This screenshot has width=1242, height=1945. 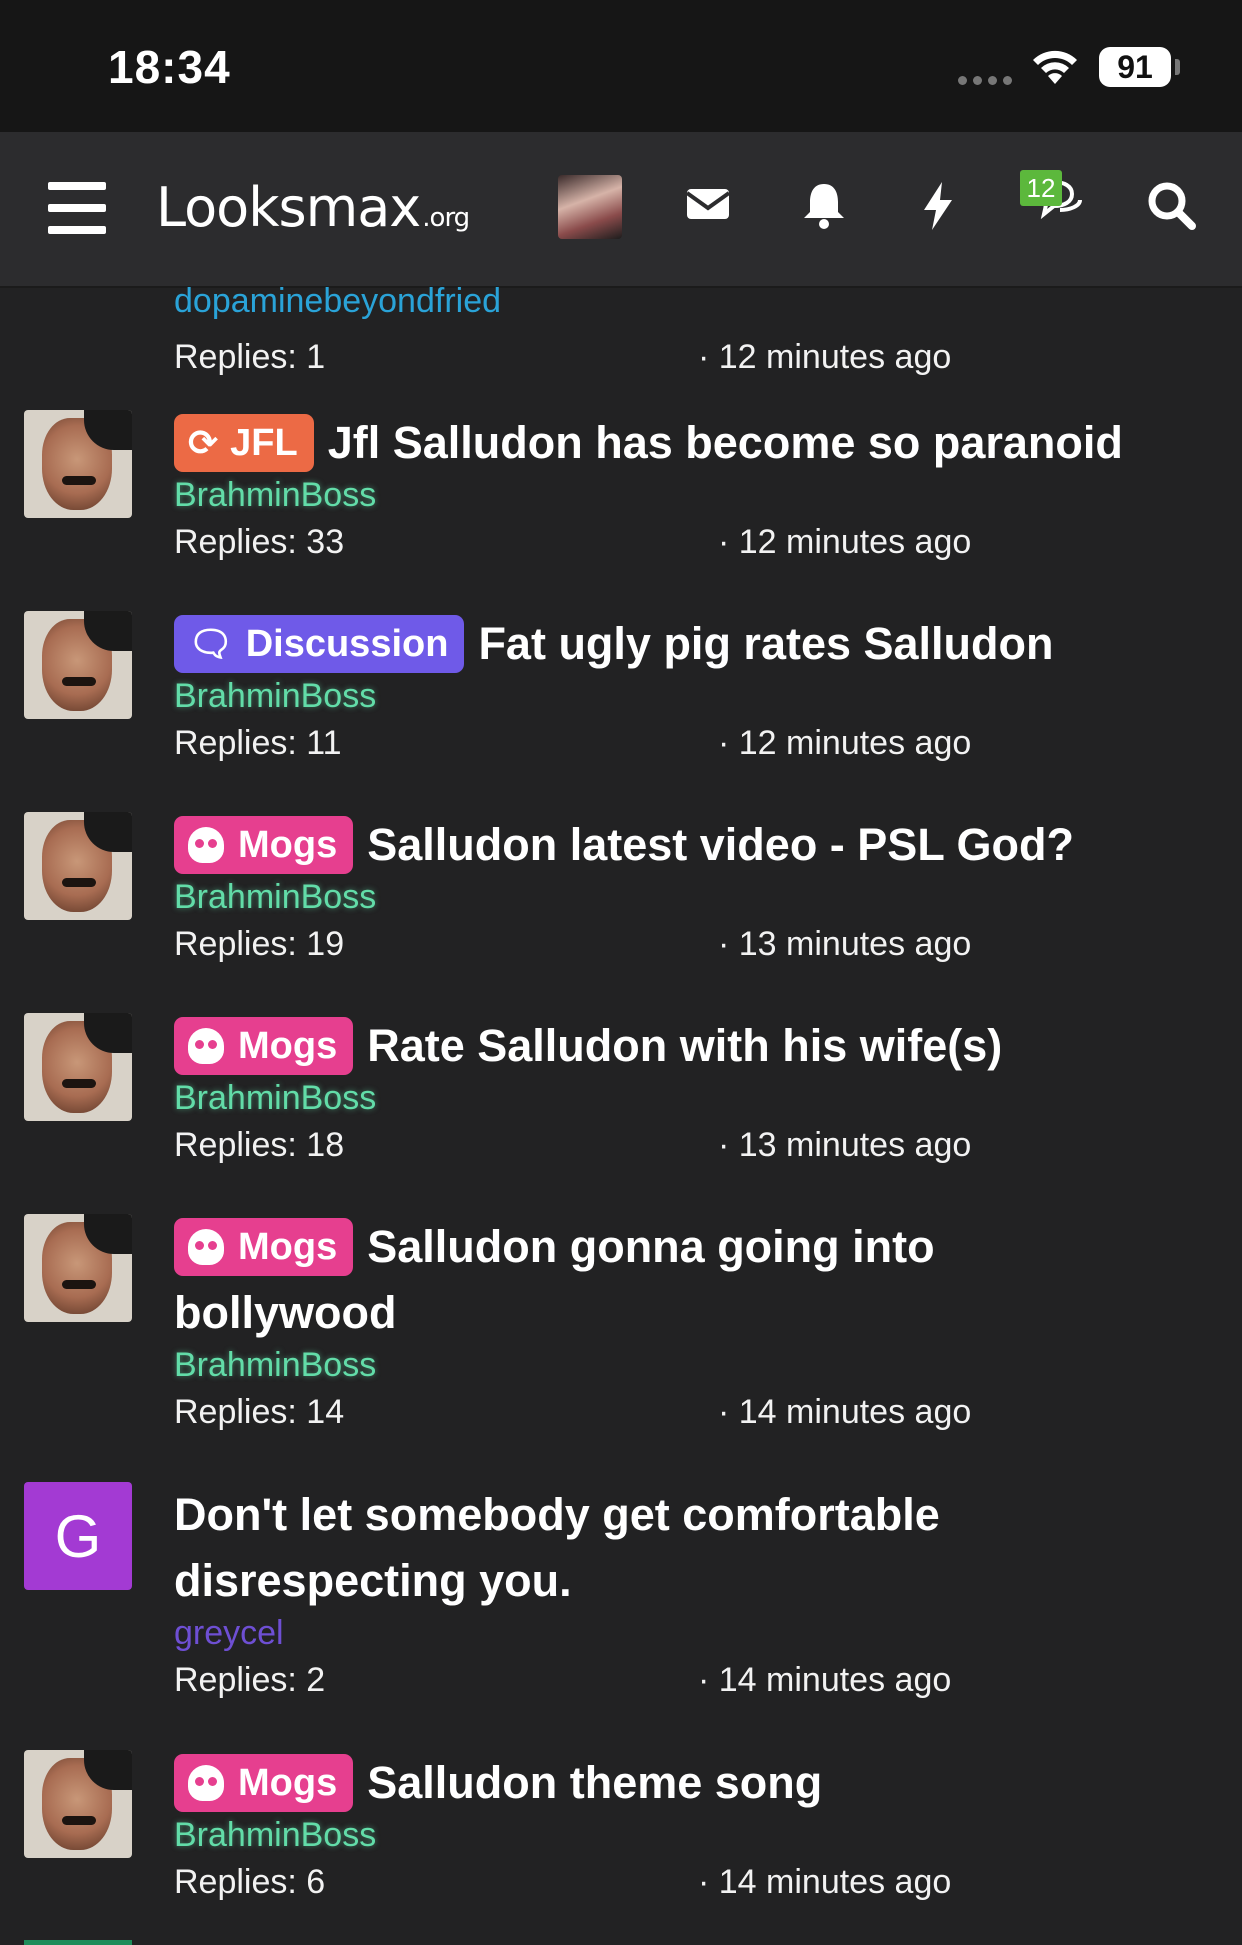 I want to click on reply-count: Replies: 33, so click(x=259, y=542).